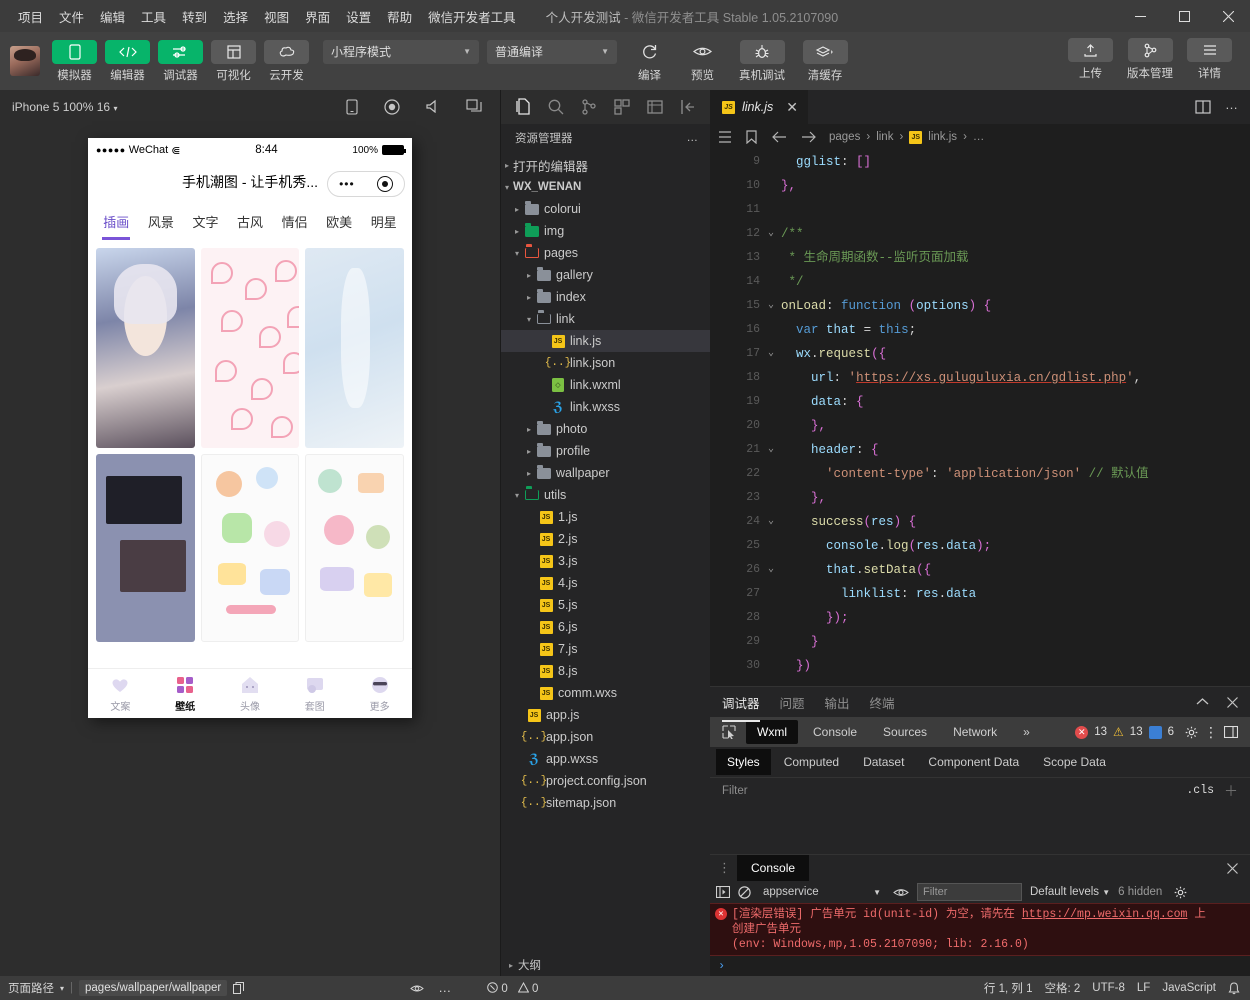 The height and width of the screenshot is (1000, 1250). What do you see at coordinates (25, 61) in the screenshot?
I see `avatar` at bounding box center [25, 61].